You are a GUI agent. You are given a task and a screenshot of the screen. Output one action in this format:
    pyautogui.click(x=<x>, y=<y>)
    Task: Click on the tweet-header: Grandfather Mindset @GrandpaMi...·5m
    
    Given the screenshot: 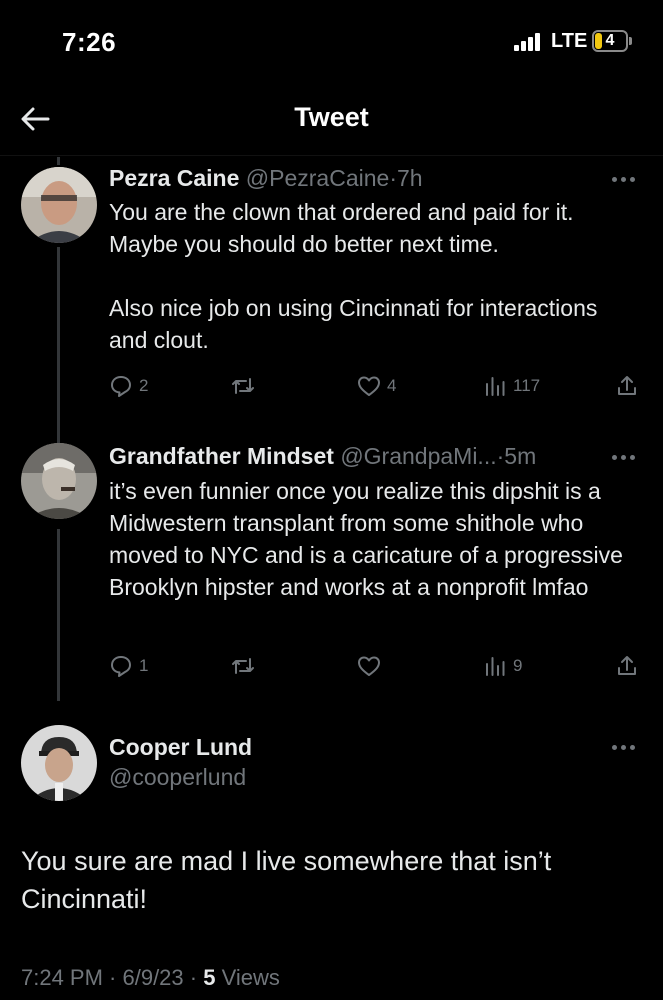 What is the action you would take?
    pyautogui.click(x=322, y=456)
    